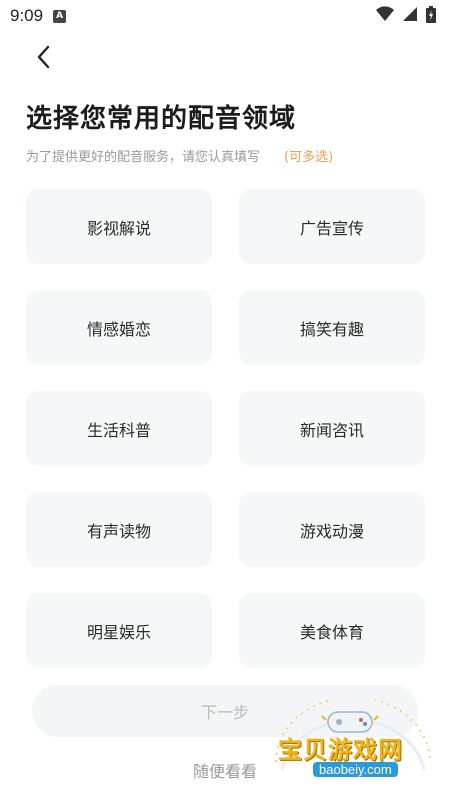 The image size is (450, 800). I want to click on option-advertising: 广告宣传, so click(332, 226).